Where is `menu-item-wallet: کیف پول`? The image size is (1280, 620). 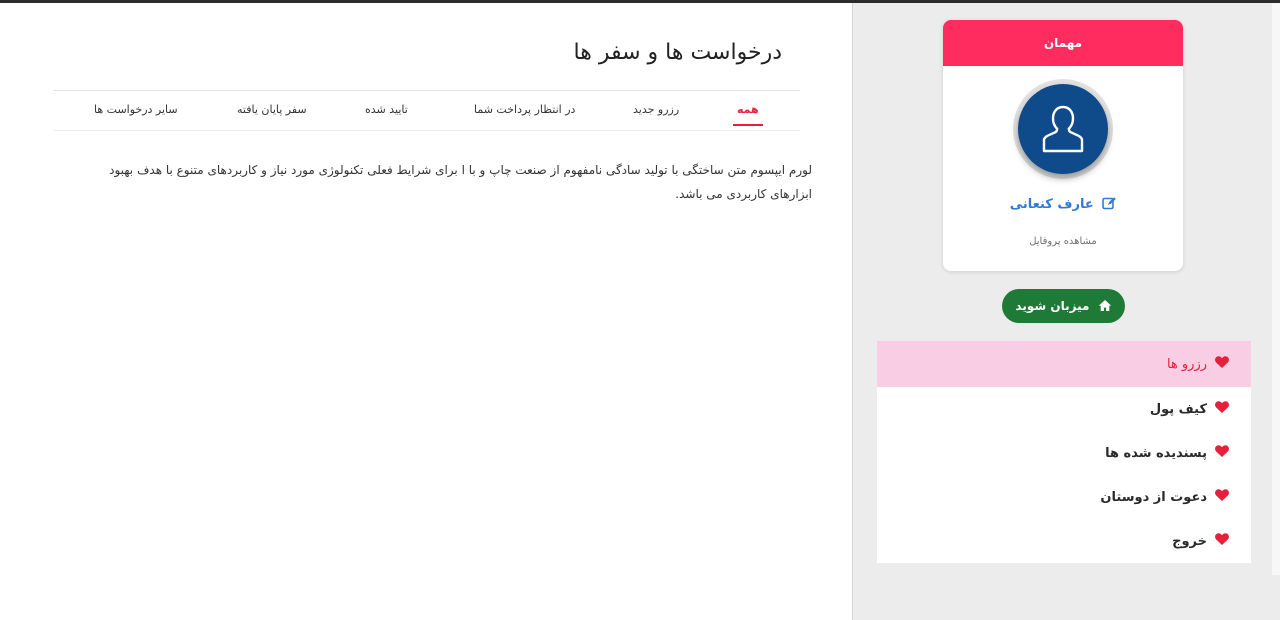 menu-item-wallet: کیف پول is located at coordinates (1064, 409).